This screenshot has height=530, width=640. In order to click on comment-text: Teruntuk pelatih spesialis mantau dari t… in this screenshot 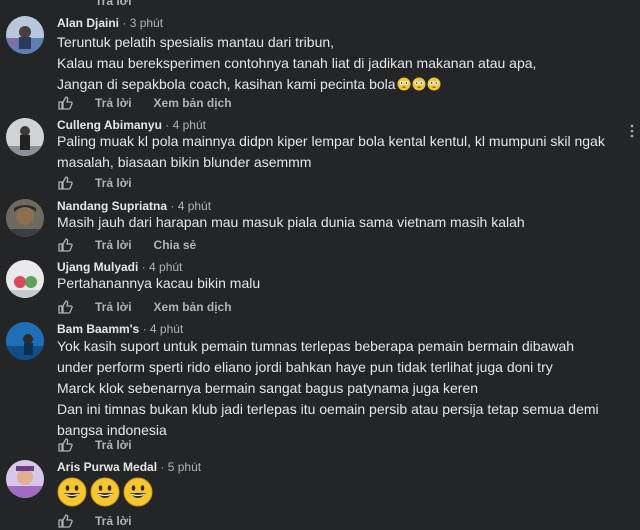, I will do `click(296, 63)`.